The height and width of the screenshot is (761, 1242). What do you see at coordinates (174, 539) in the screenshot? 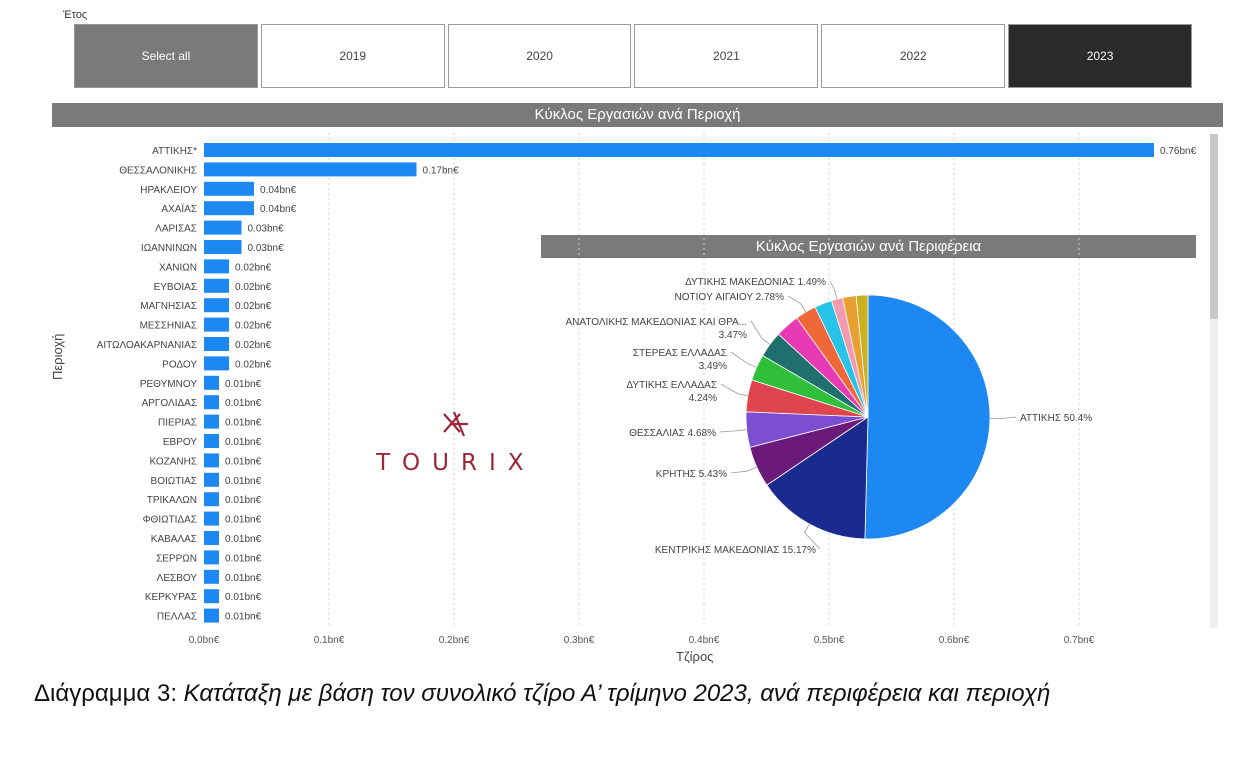
I see `y-category-label: ΚΑΒΑΛΑΣ` at bounding box center [174, 539].